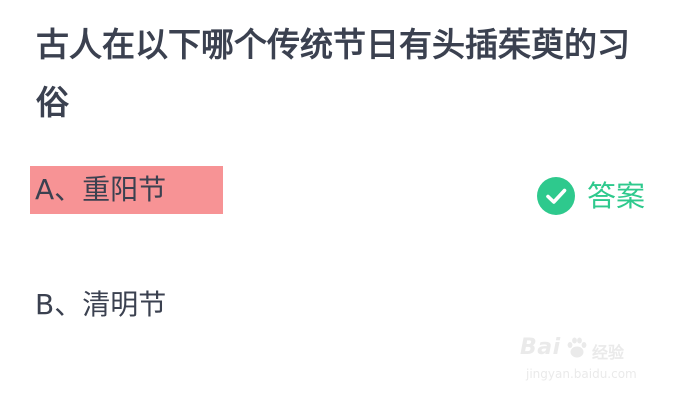 The width and height of the screenshot is (674, 407). Describe the element at coordinates (579, 361) in the screenshot. I see `watermark: Bai 经验 jingyan.baidu.com` at that location.